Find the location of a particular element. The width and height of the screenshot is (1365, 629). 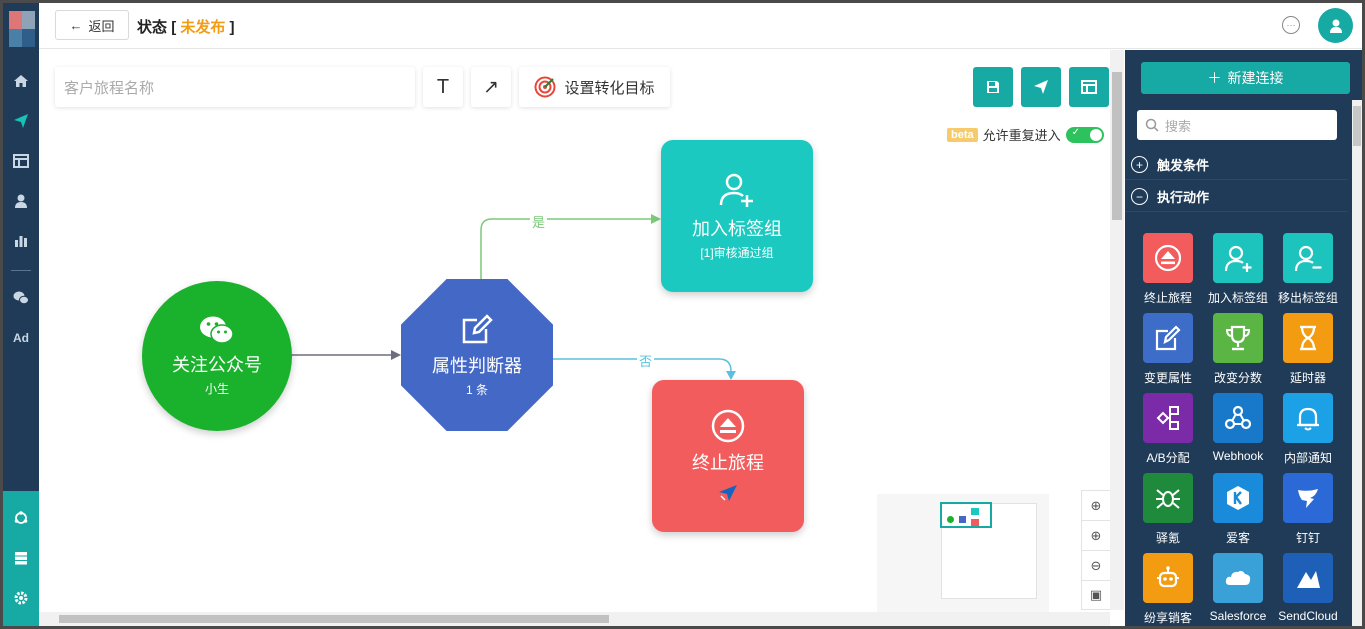

new-connection-button: ＋ 新建连接 is located at coordinates (1245, 78).